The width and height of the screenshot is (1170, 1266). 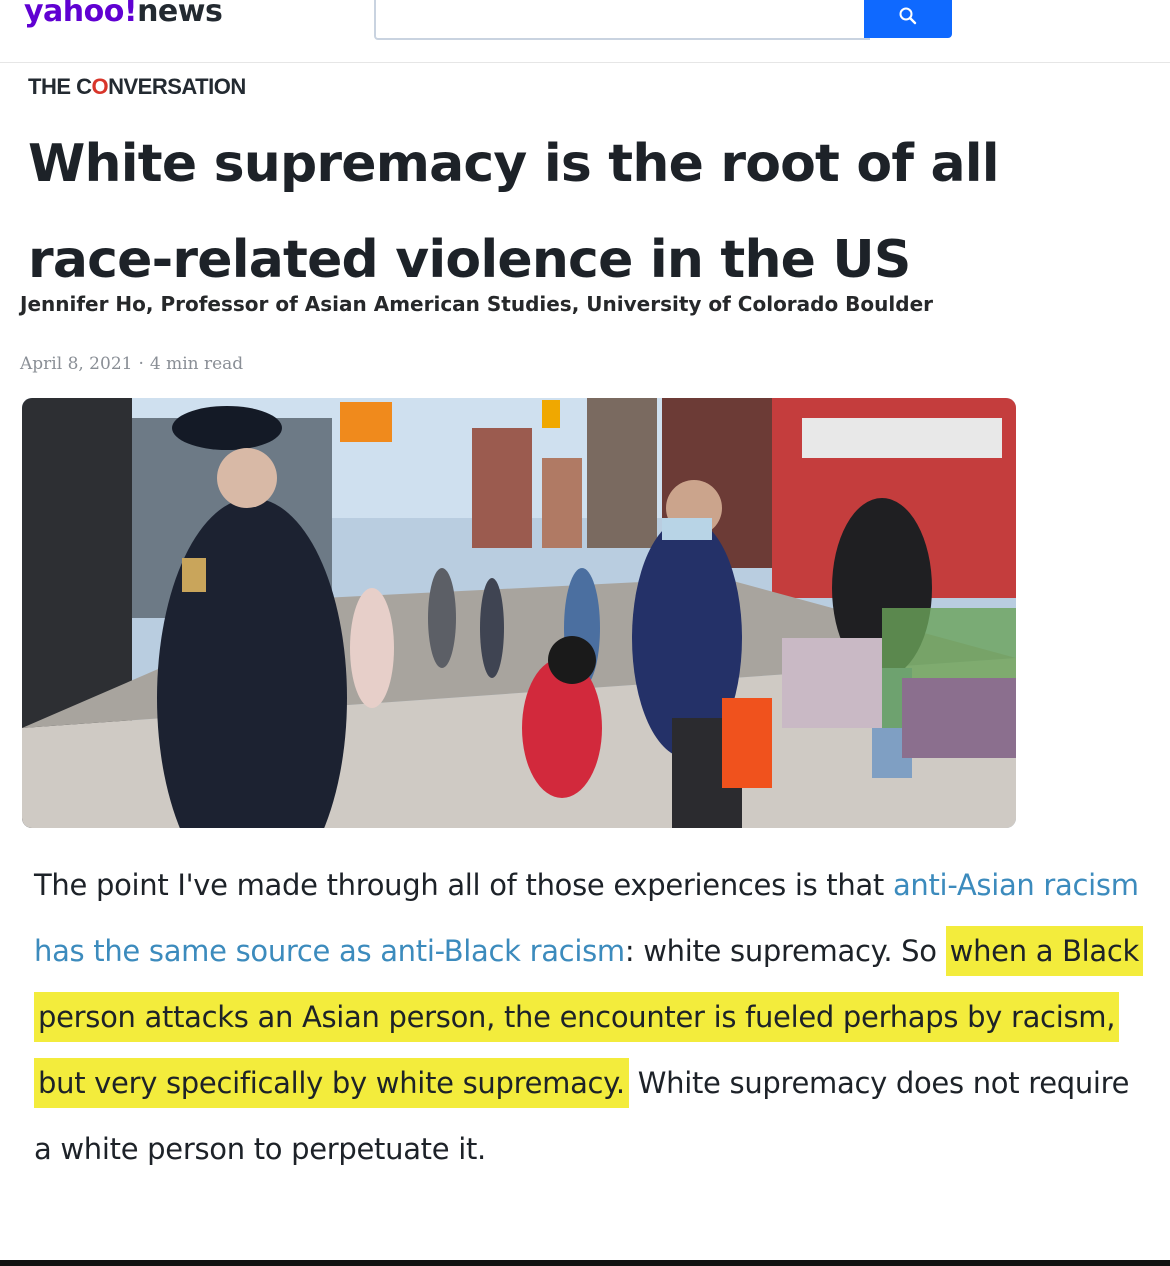 I want to click on logo-brand: yahoo!, so click(x=81, y=14).